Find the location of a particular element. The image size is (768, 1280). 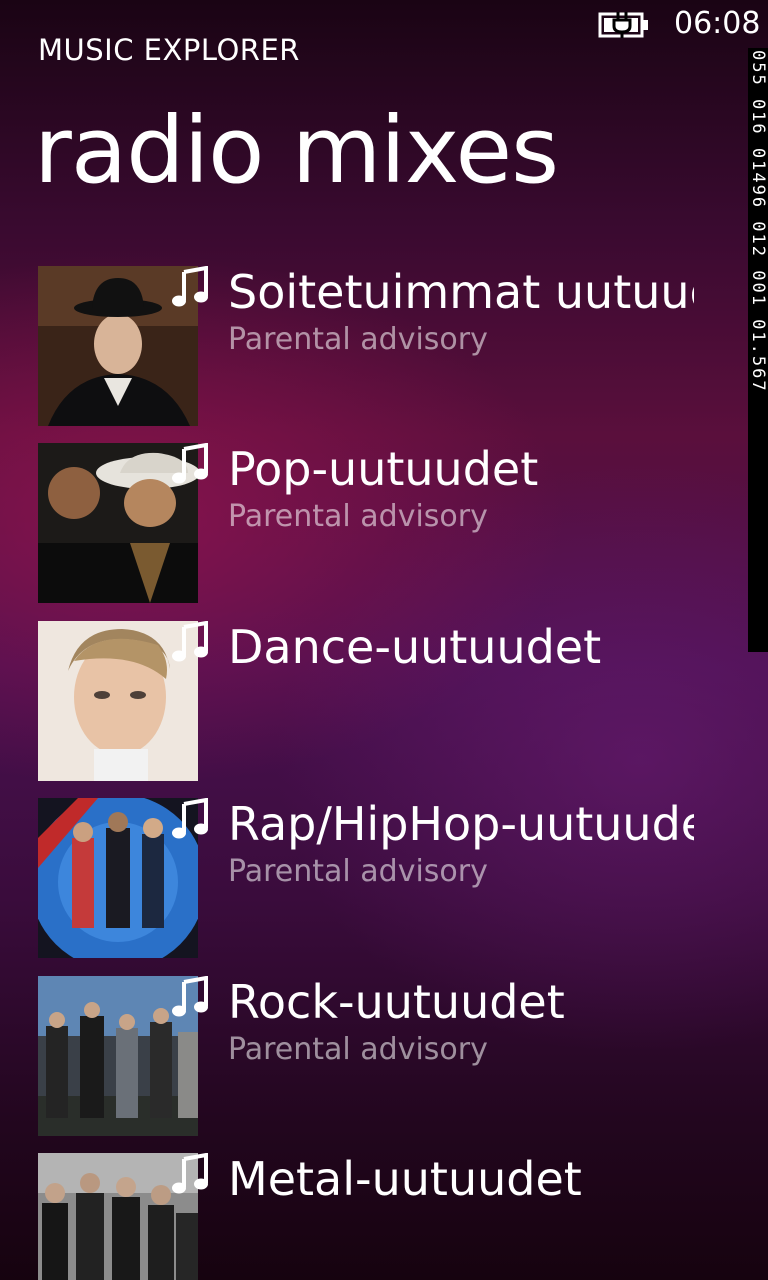

mix-title: Soitetuimmat uutuudet is located at coordinates (461, 292).